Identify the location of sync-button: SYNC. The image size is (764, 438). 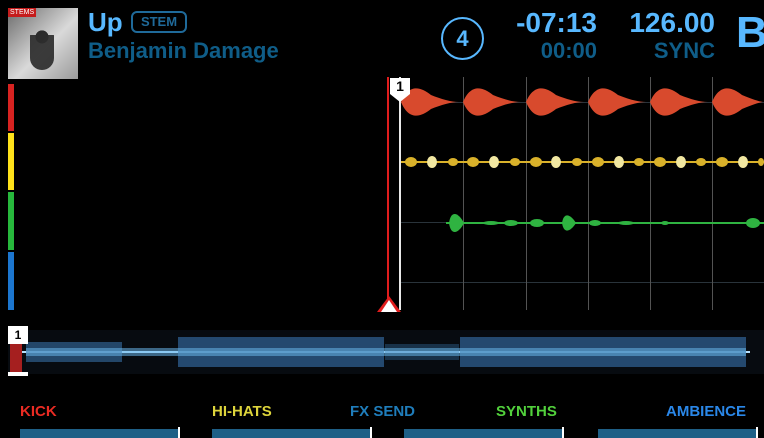
(679, 51).